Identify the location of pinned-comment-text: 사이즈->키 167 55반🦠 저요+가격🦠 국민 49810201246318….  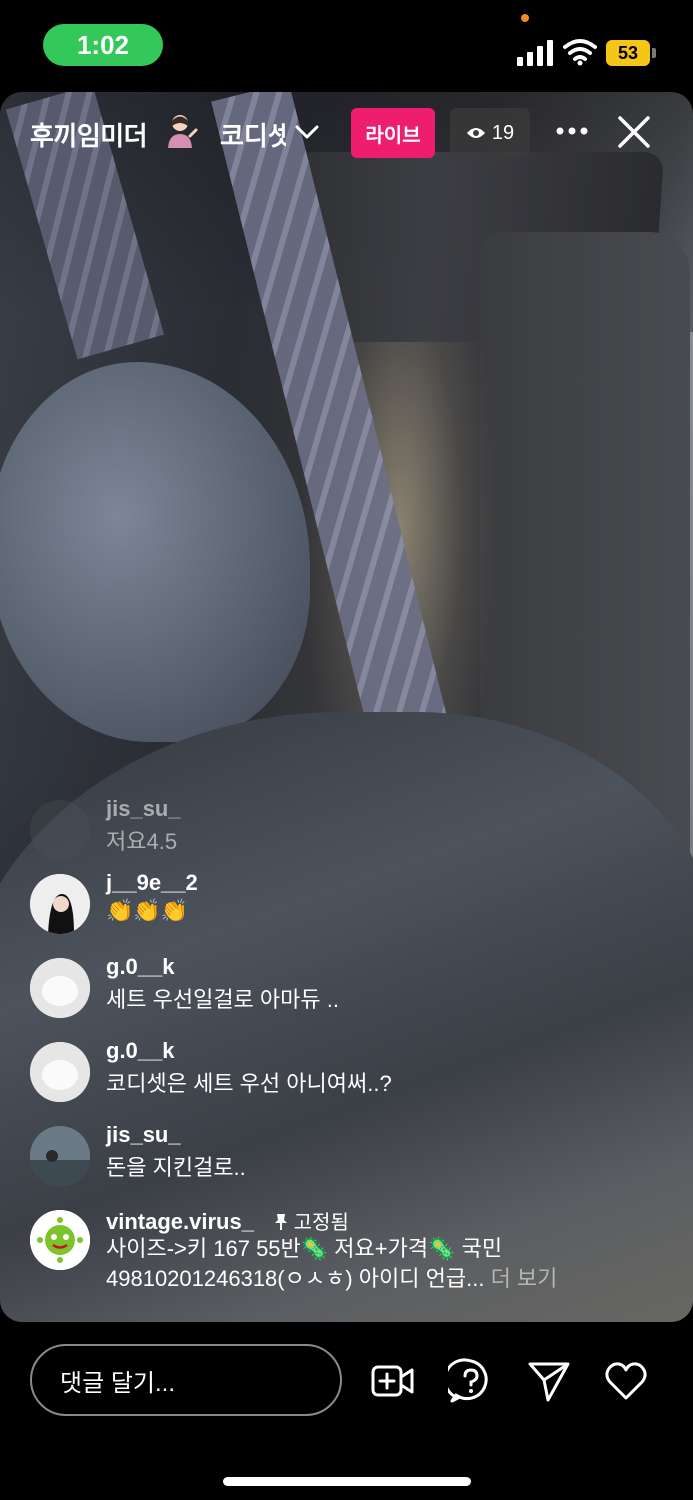
(386, 1264).